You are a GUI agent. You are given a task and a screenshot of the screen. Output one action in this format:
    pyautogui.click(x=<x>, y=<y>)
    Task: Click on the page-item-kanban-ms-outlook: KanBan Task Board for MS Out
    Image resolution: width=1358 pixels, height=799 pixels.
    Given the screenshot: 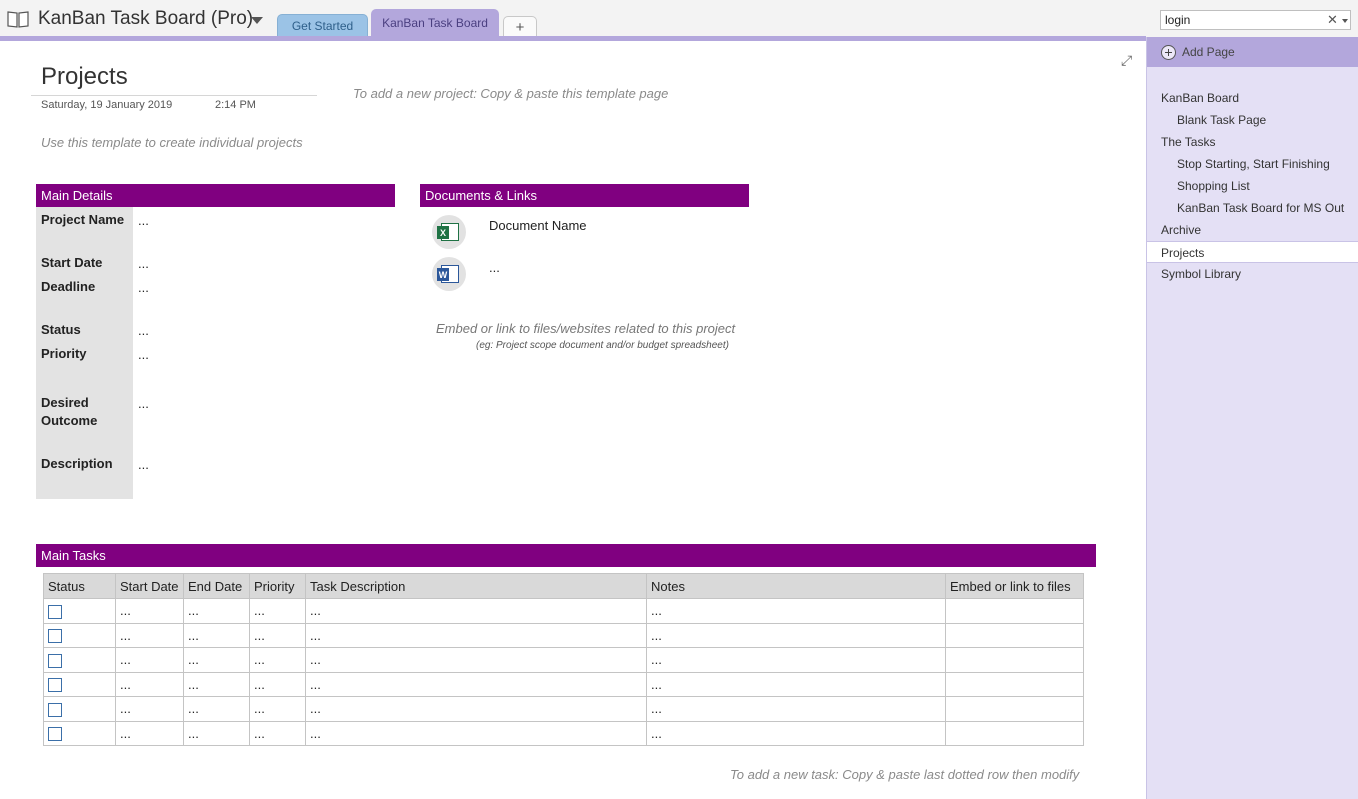 What is the action you would take?
    pyautogui.click(x=1252, y=208)
    